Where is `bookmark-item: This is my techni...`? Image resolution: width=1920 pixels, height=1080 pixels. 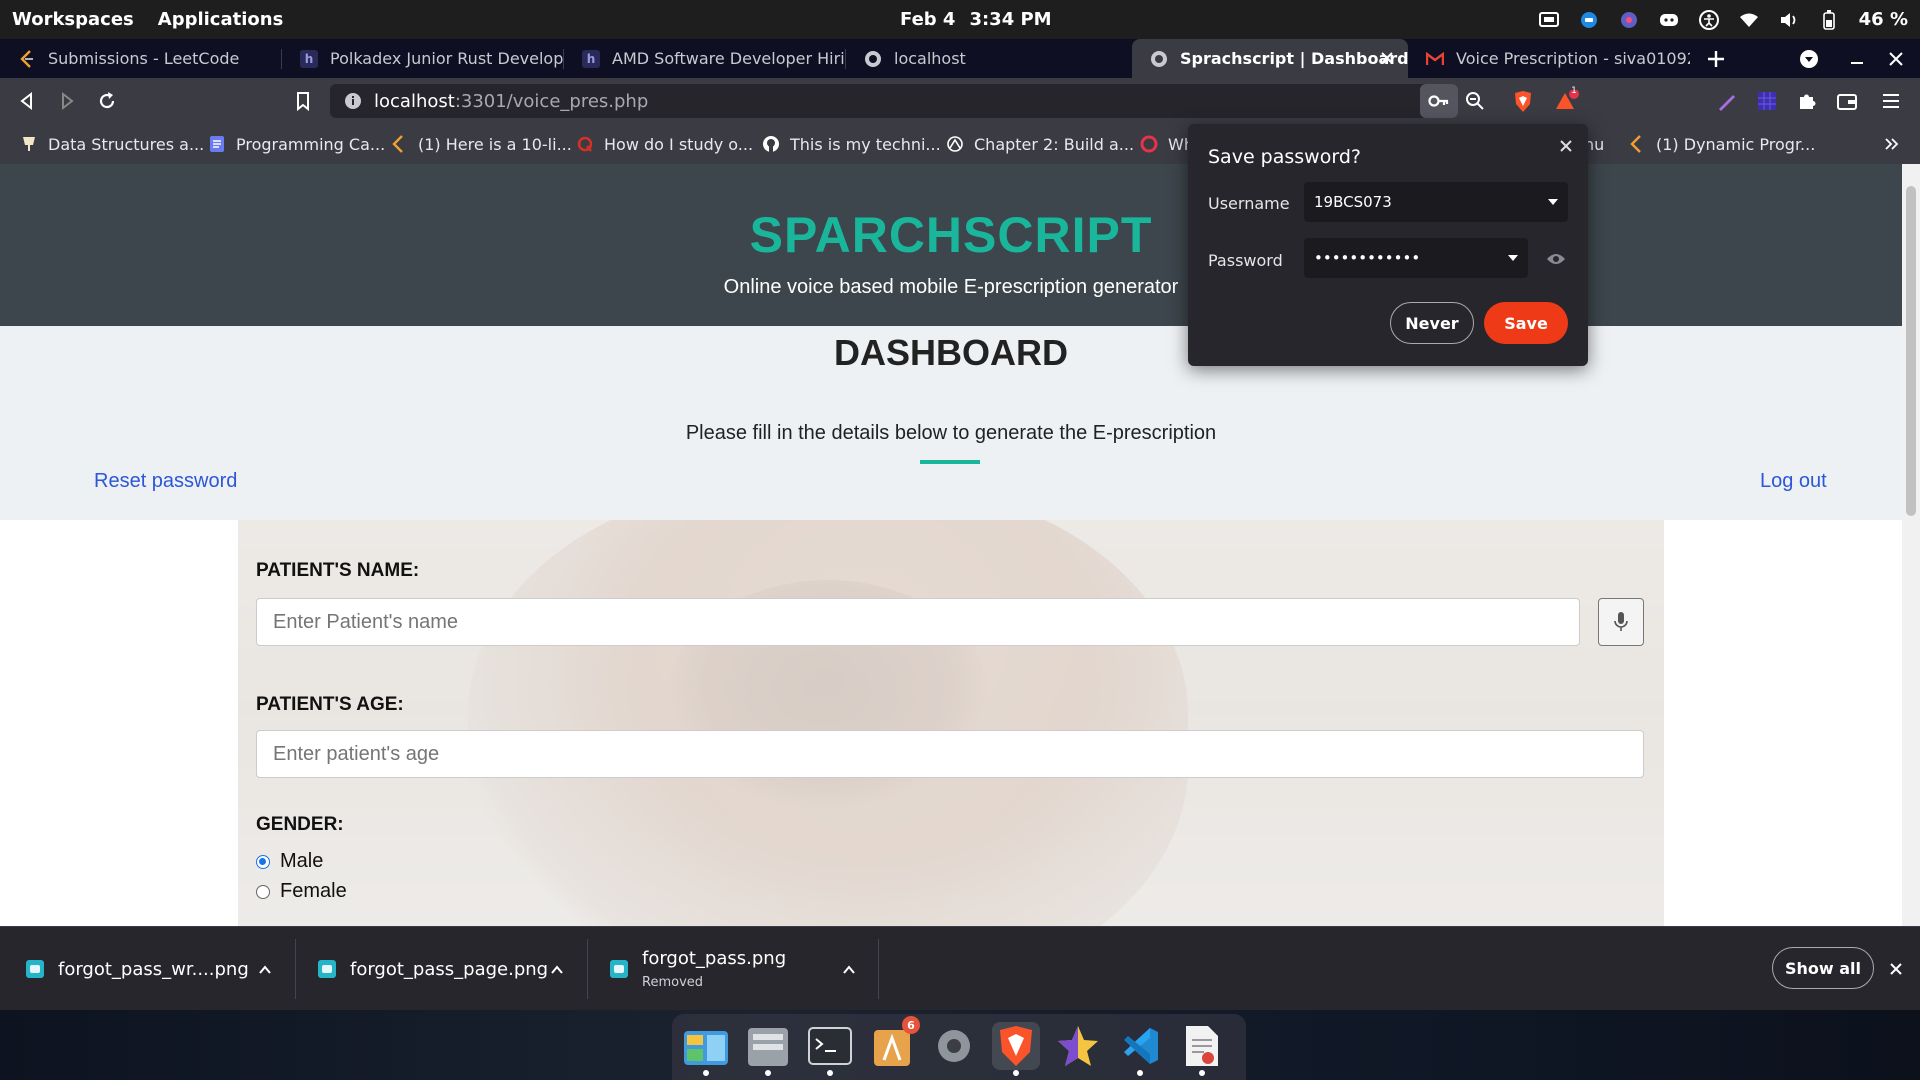
bookmark-item: This is my techni... is located at coordinates (851, 144).